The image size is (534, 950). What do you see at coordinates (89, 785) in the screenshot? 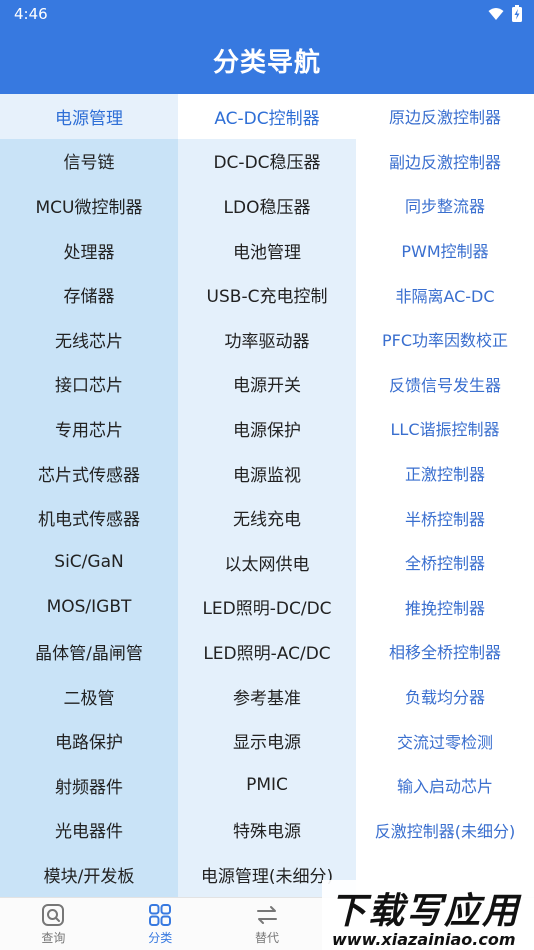
I see `category-item: 射频器件` at bounding box center [89, 785].